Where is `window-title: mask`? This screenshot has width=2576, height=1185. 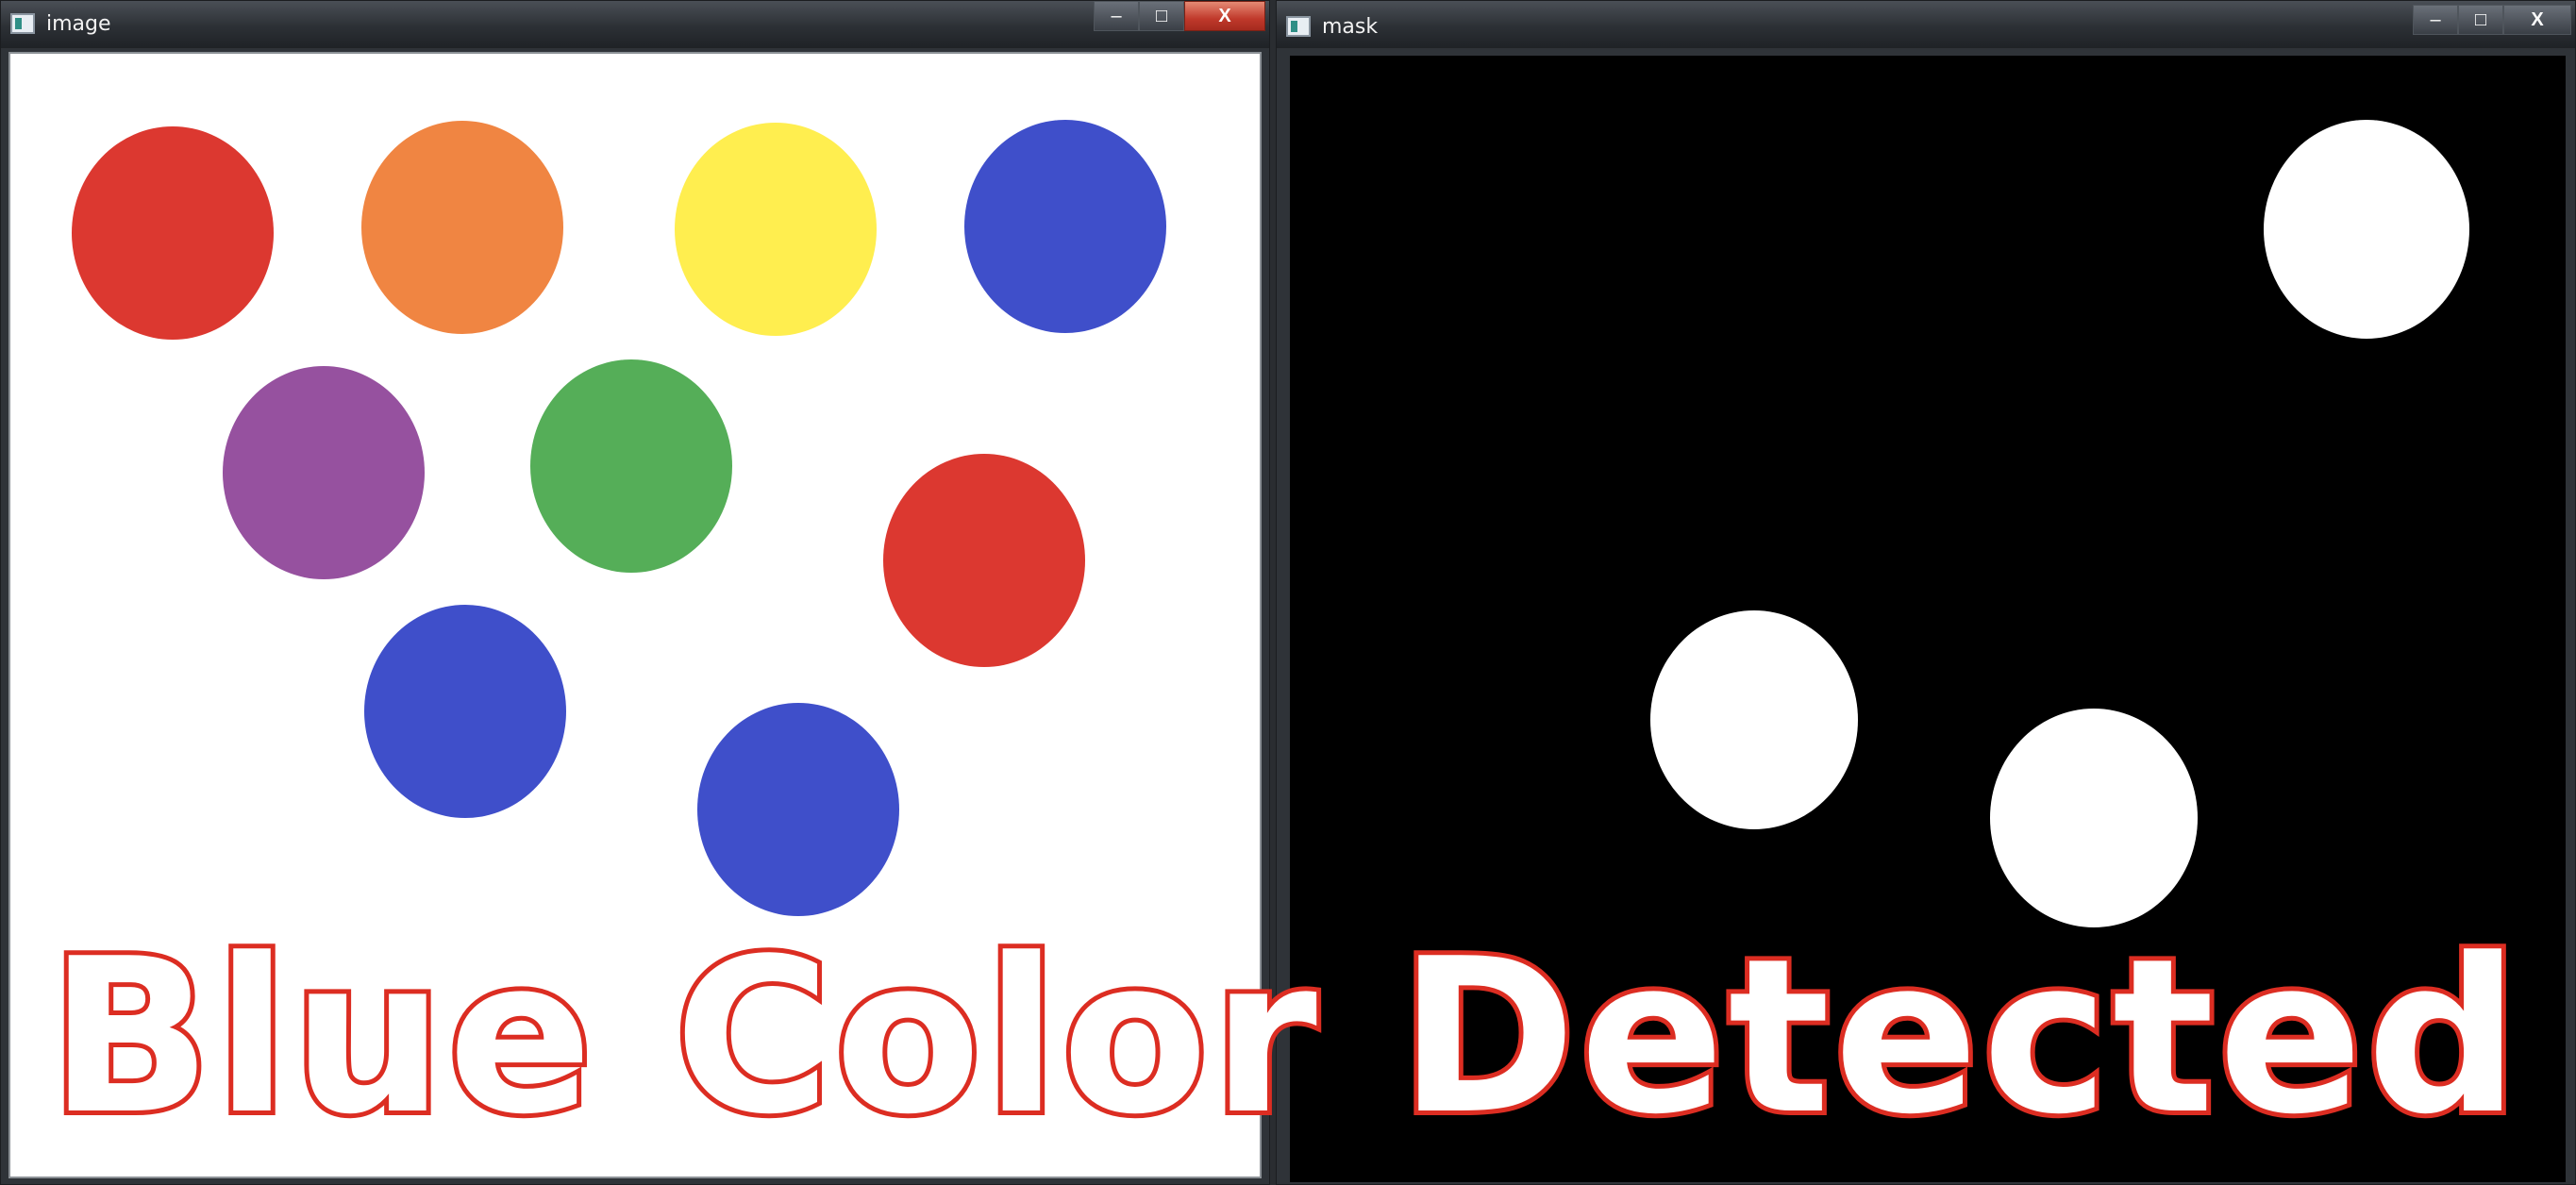
window-title: mask is located at coordinates (1350, 27).